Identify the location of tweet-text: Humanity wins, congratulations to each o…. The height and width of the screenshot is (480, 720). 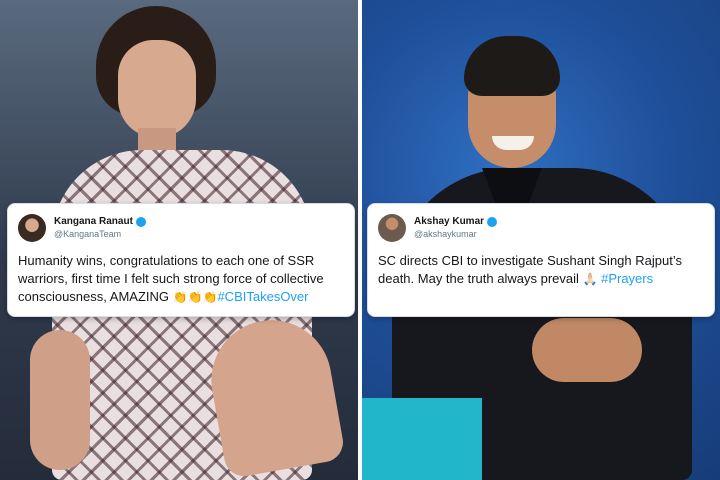
(183, 279).